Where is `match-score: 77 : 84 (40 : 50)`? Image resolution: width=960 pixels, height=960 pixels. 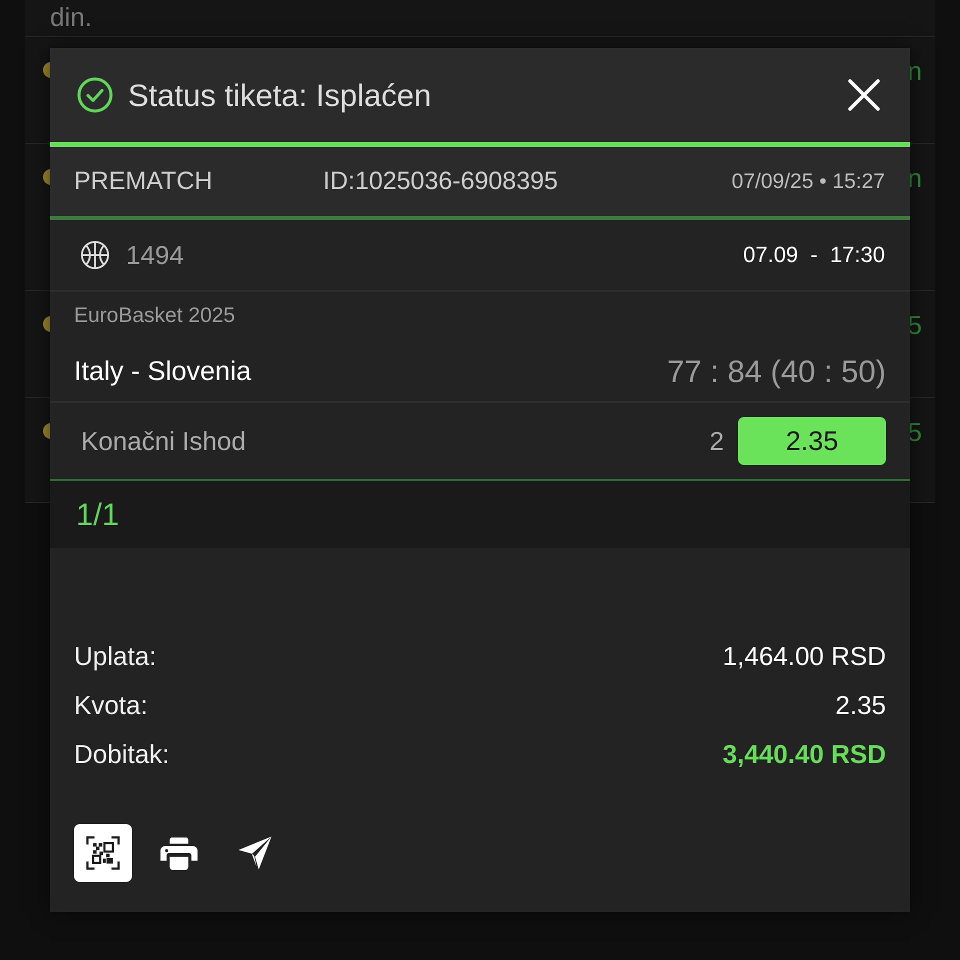
match-score: 77 : 84 (40 : 50) is located at coordinates (776, 371).